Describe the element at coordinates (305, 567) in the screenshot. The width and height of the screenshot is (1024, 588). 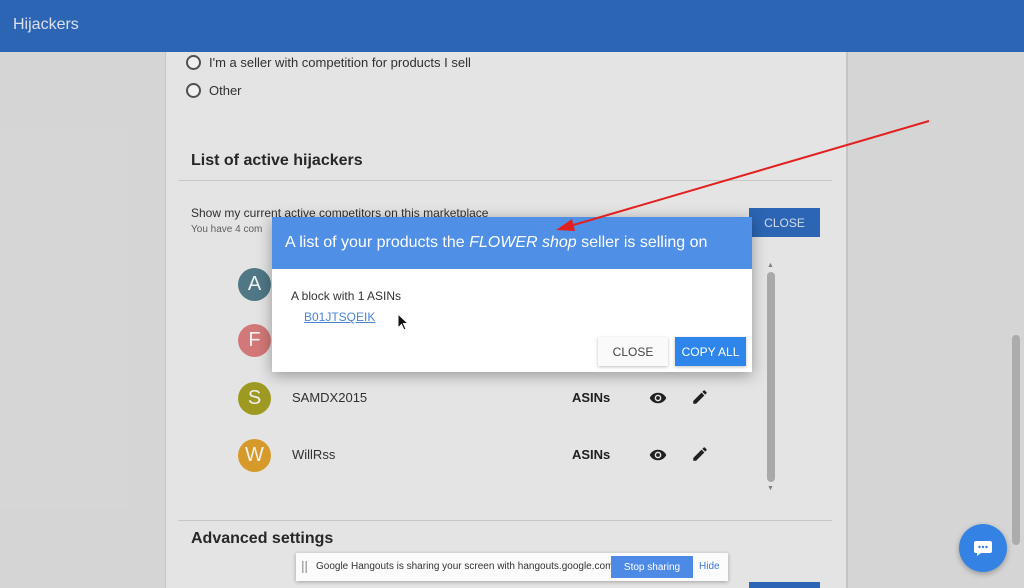
I see `drag-handle-icon` at that location.